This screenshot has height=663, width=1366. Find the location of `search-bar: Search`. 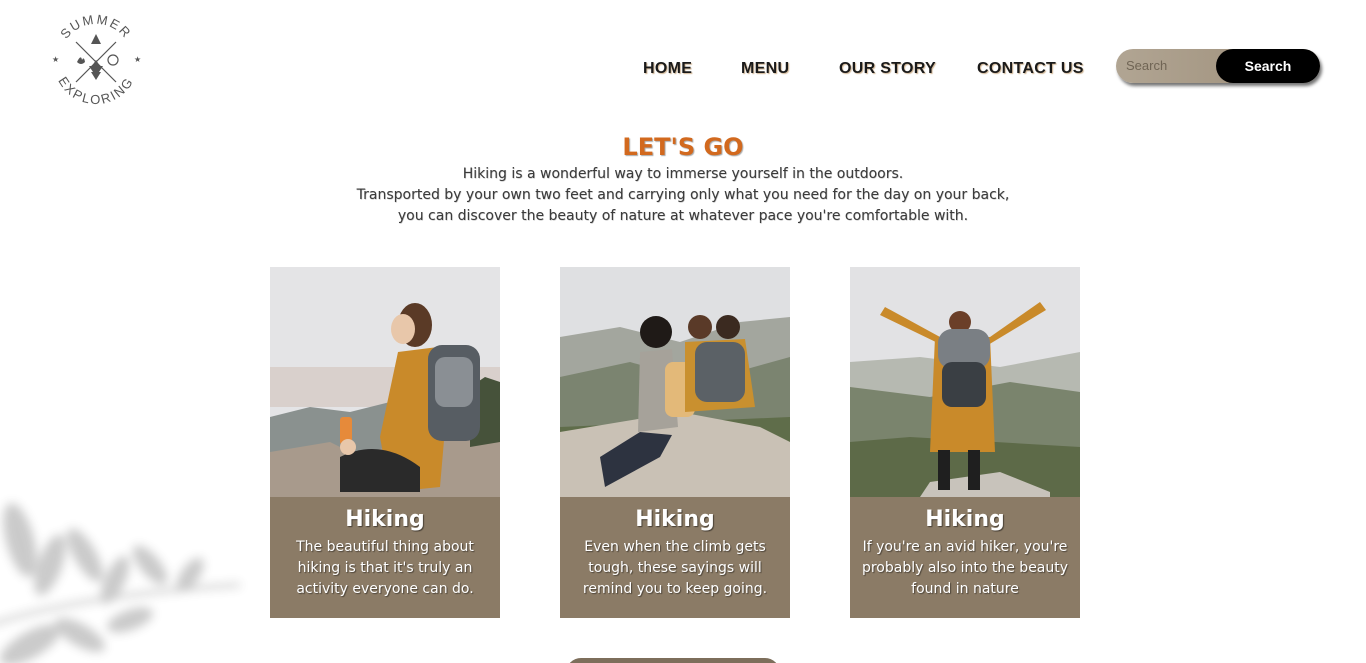

search-bar: Search is located at coordinates (1218, 66).